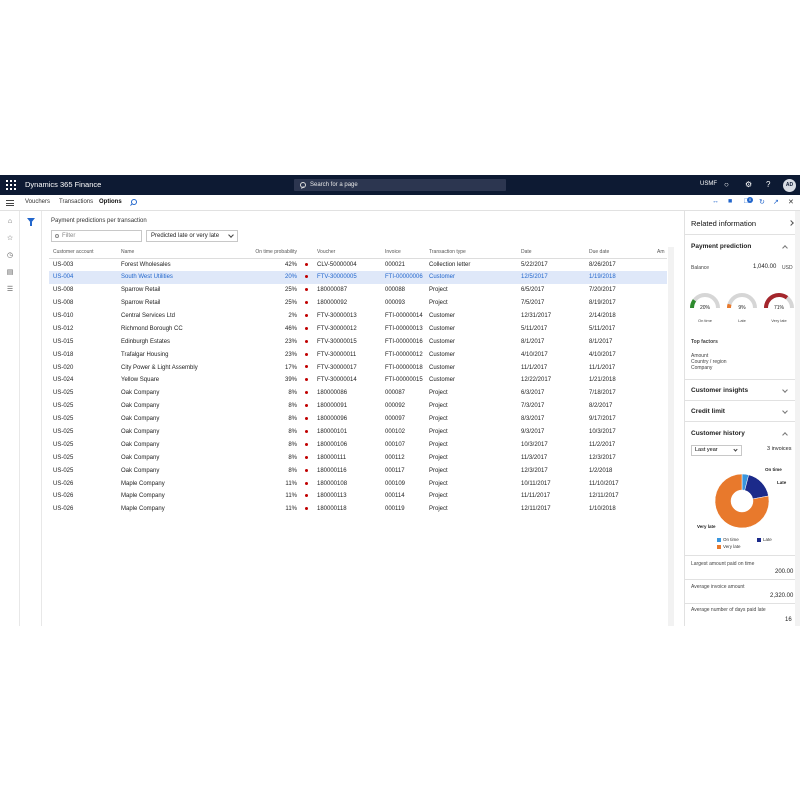  I want to click on average-invoice-label: Average invoice amount, so click(718, 587).